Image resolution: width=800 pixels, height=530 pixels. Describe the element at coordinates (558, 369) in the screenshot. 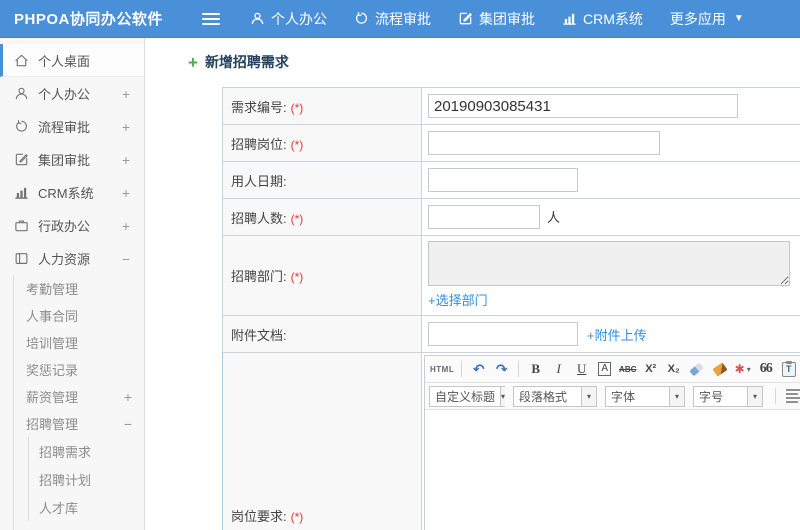

I see `italic-button: I` at that location.